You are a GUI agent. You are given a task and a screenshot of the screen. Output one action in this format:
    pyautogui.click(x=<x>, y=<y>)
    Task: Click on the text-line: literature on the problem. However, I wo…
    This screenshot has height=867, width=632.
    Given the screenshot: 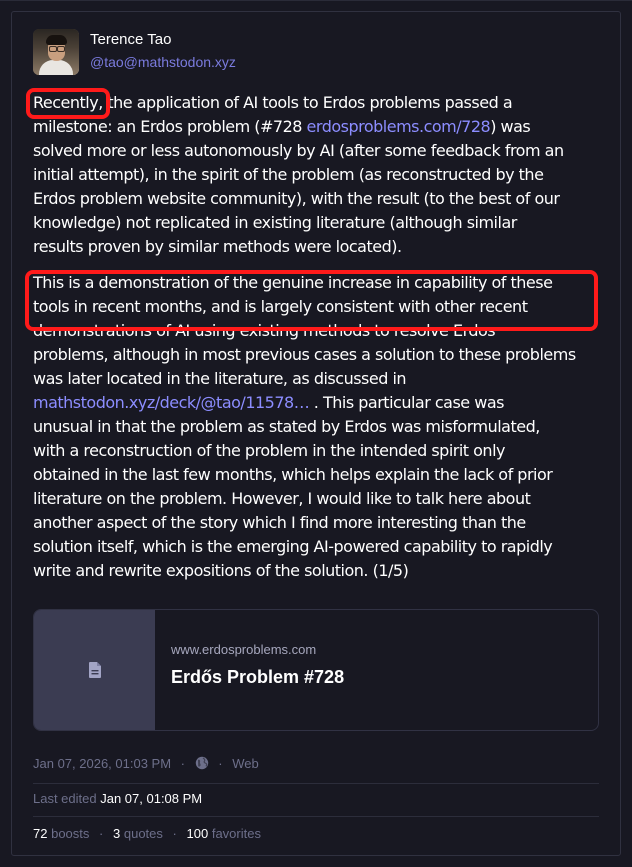 What is the action you would take?
    pyautogui.click(x=282, y=498)
    